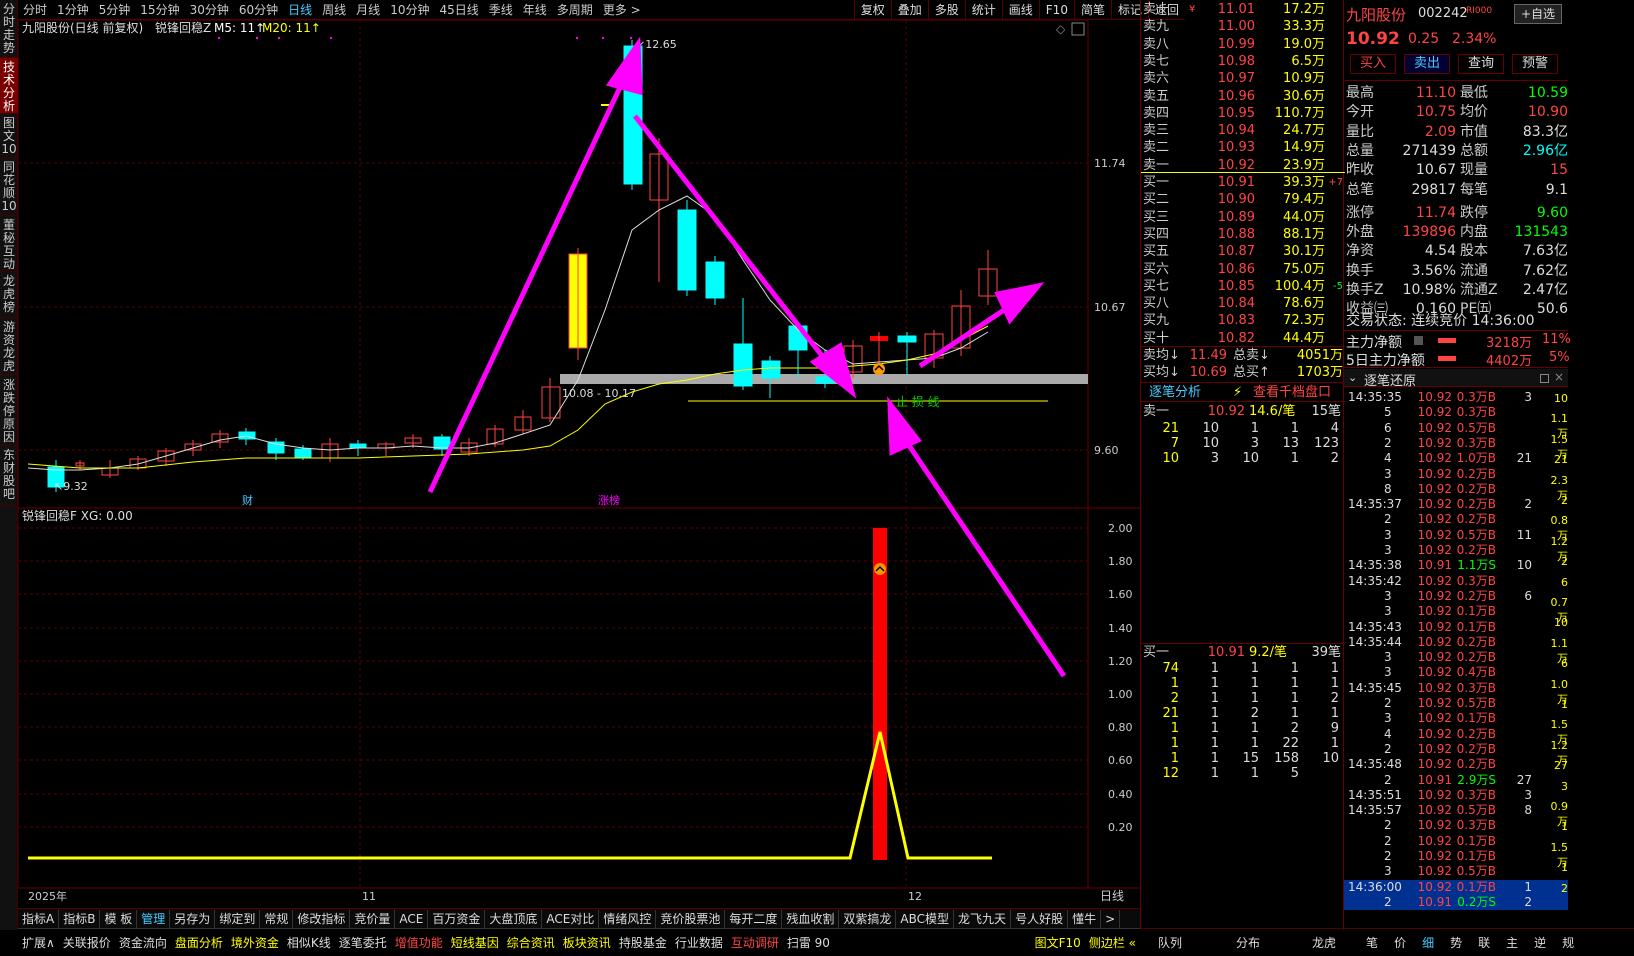  Describe the element at coordinates (77, 515) in the screenshot. I see `sub-indicator-header: 锐锋回稳F XG: 0.00` at that location.